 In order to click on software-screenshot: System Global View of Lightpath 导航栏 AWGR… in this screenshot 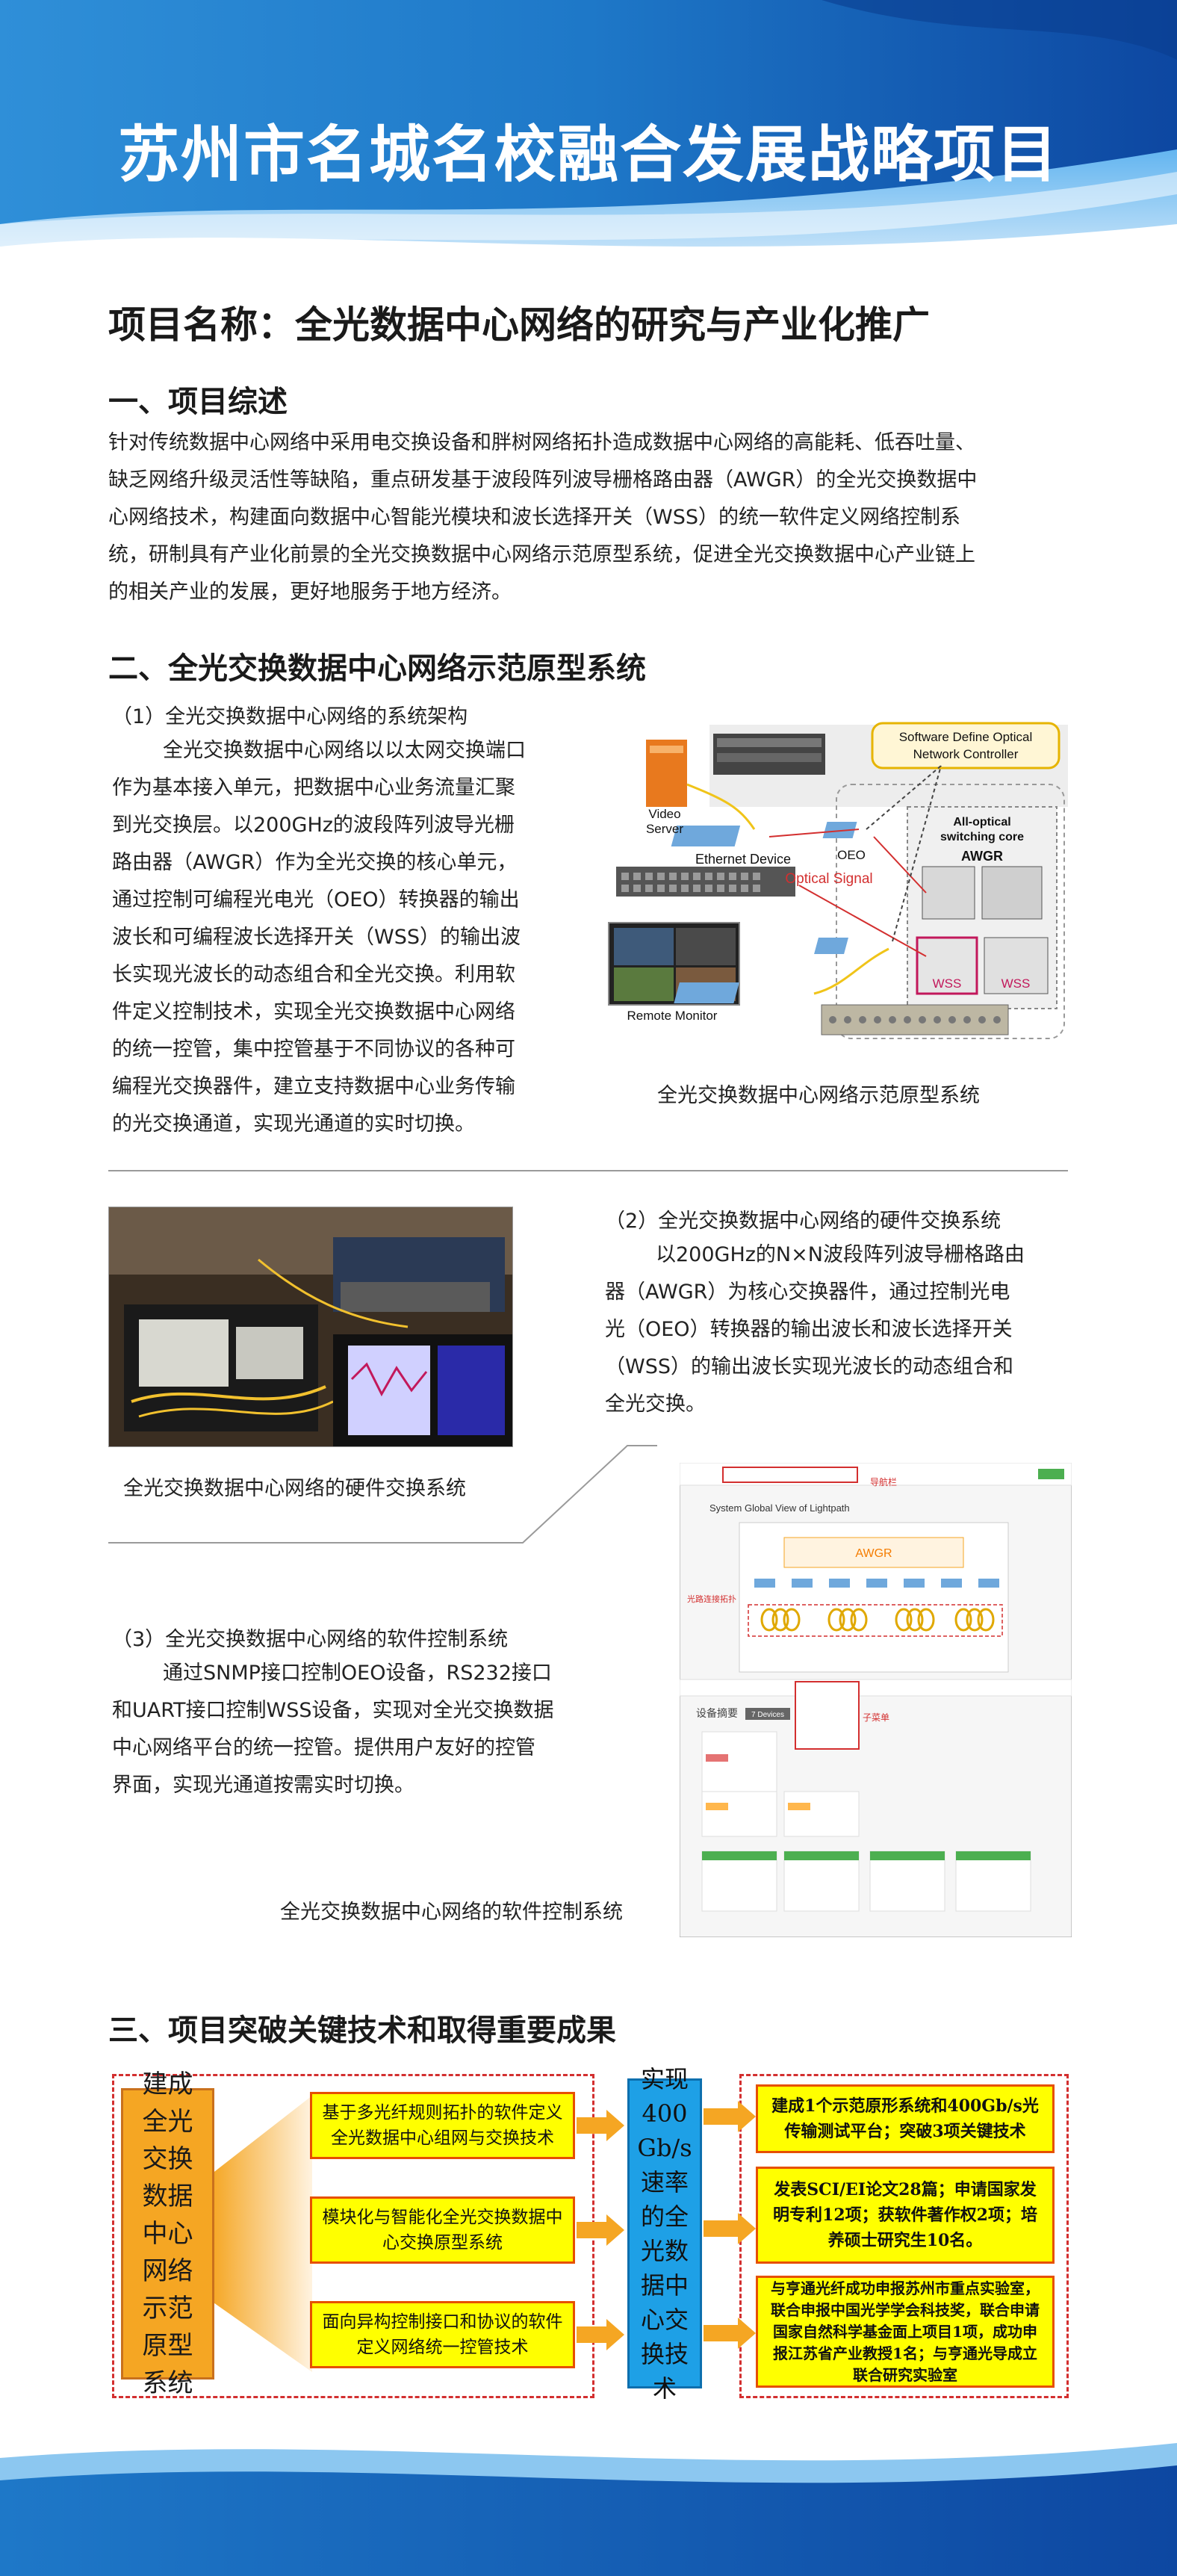, I will do `click(876, 1700)`.